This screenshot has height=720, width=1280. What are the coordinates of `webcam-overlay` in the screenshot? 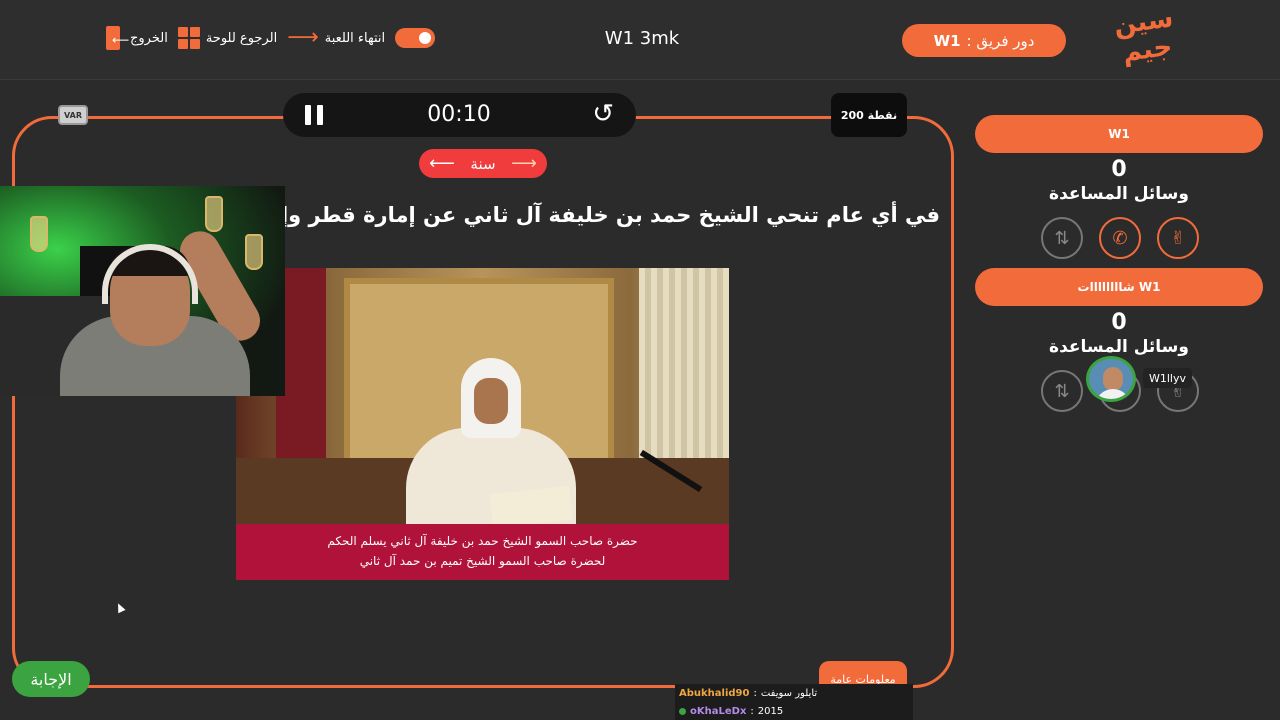 It's located at (142, 291).